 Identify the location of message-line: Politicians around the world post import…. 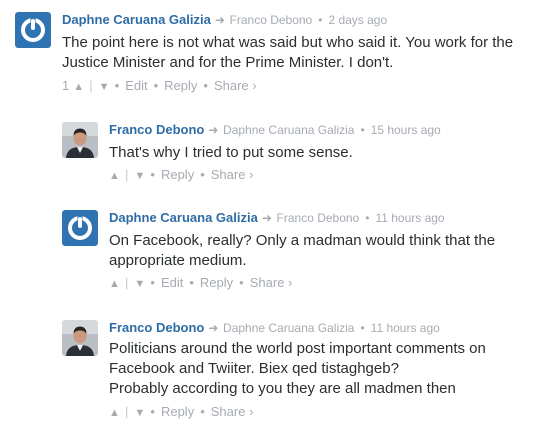
(297, 348).